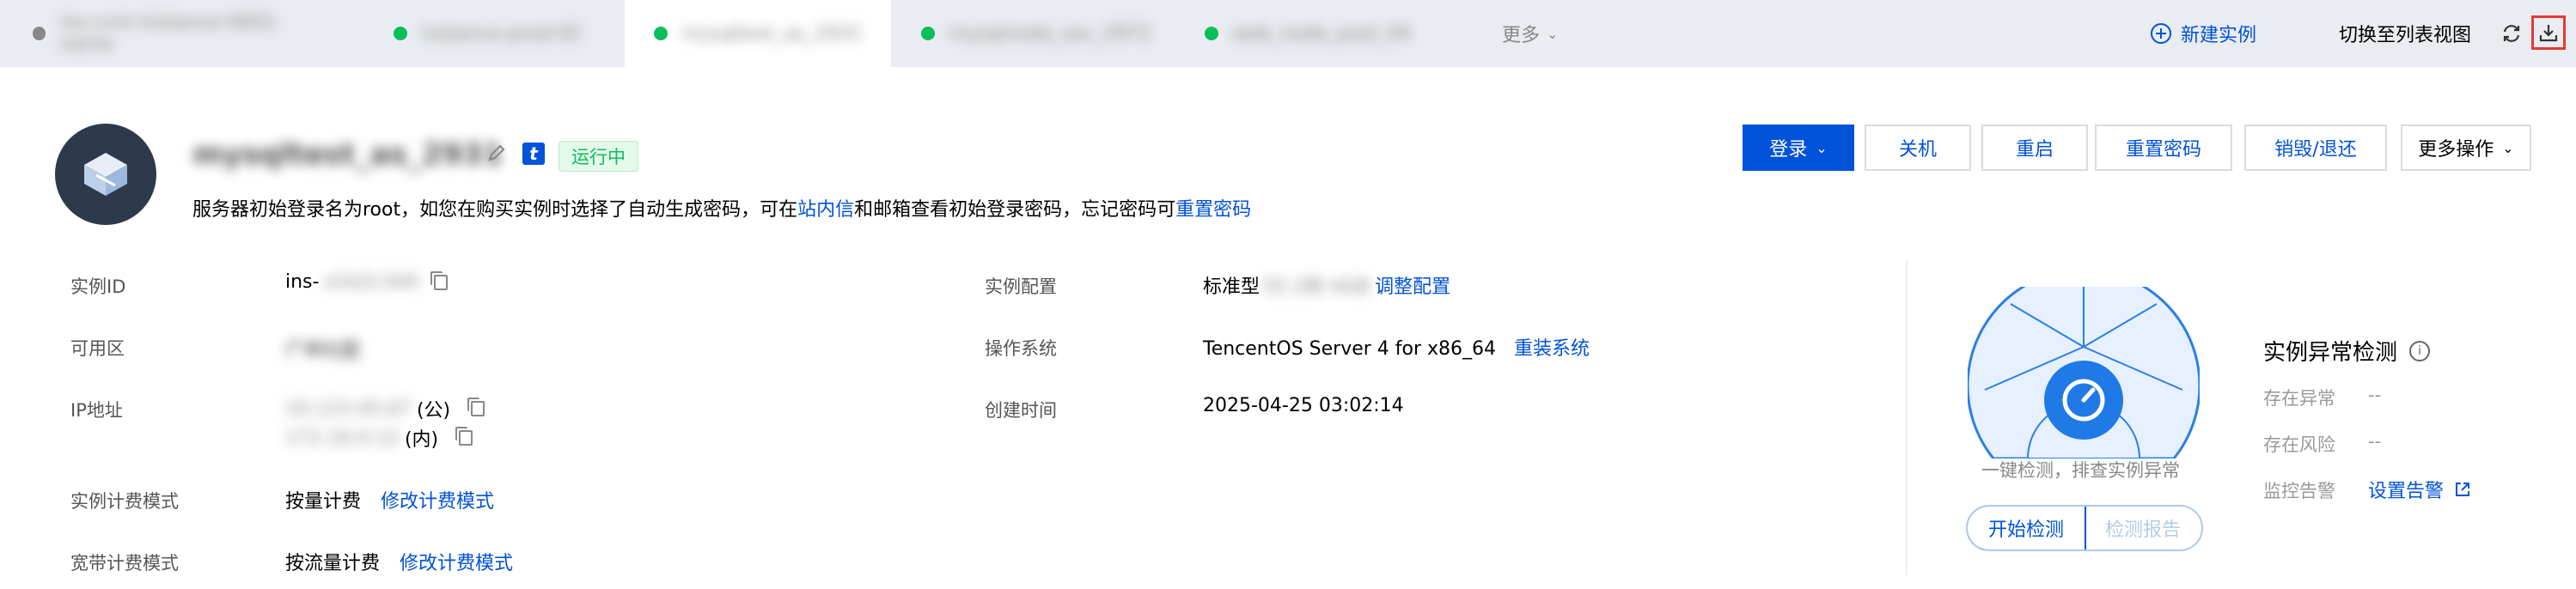  Describe the element at coordinates (825, 210) in the screenshot. I see `site-message-link: 站内信` at that location.